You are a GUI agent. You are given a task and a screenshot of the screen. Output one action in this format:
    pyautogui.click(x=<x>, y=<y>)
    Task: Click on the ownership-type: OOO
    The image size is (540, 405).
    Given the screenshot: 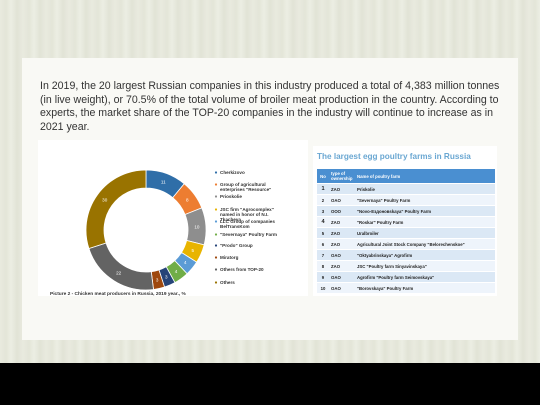 What is the action you would take?
    pyautogui.click(x=342, y=211)
    